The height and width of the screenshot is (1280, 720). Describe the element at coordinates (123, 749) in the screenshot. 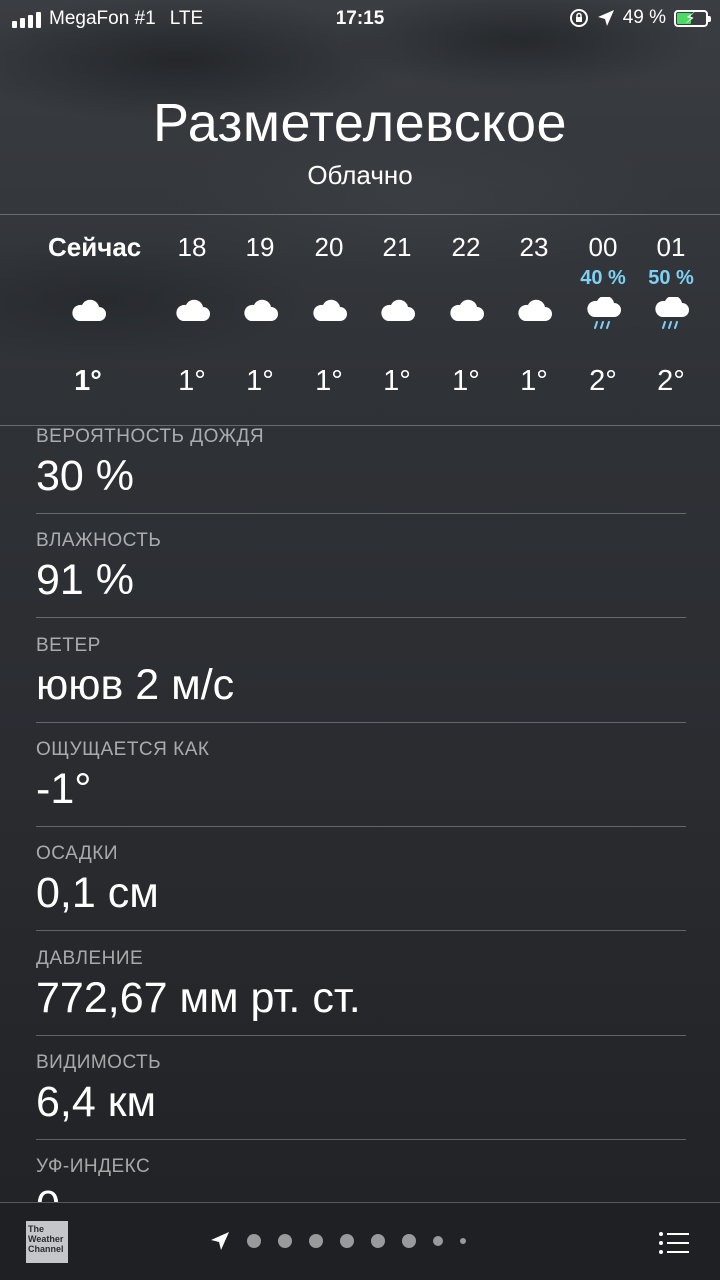

I see `detail-label: ОЩУЩАЕТСЯ КАК` at that location.